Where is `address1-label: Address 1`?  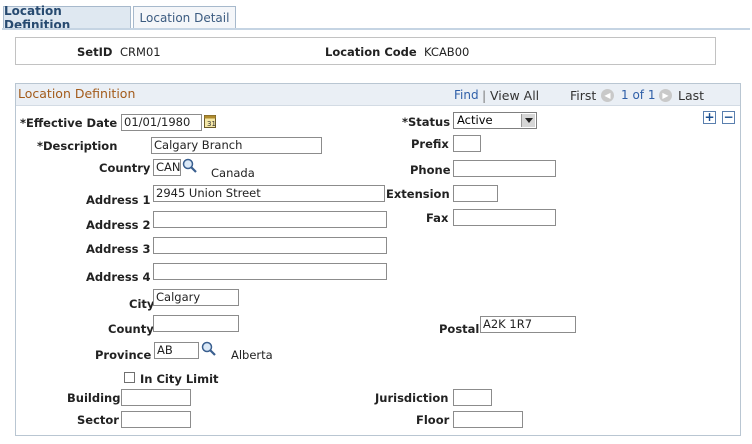
address1-label: Address 1 is located at coordinates (118, 200).